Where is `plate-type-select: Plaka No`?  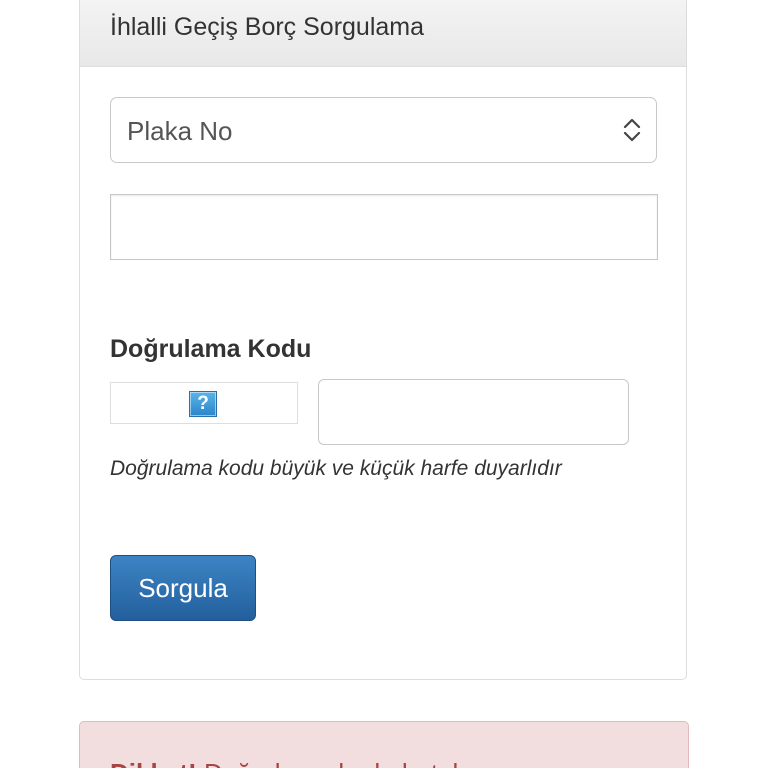 plate-type-select: Plaka No is located at coordinates (383, 130).